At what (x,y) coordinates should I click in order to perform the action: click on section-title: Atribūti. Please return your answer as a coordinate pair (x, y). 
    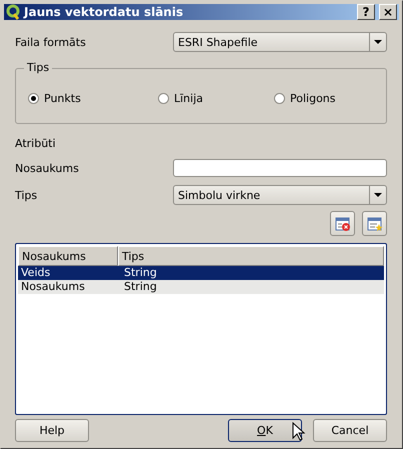
    Looking at the image, I should click on (35, 143).